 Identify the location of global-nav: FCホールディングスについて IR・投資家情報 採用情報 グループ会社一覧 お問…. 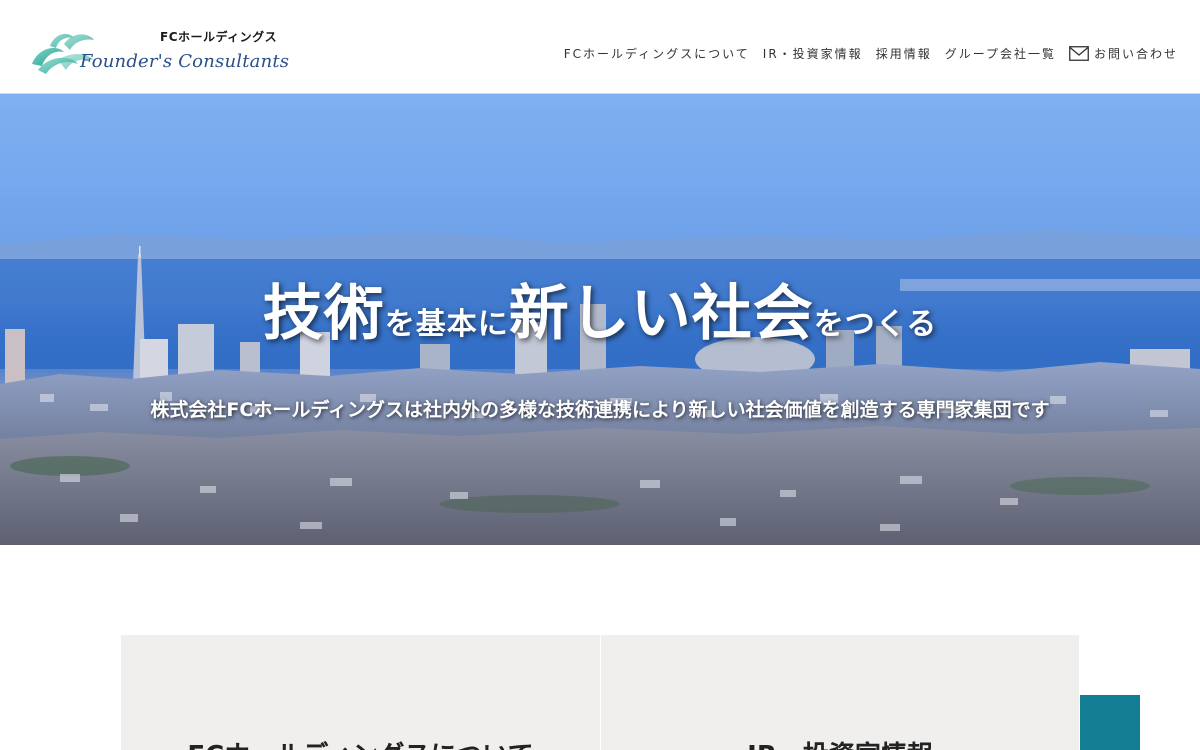
(871, 53).